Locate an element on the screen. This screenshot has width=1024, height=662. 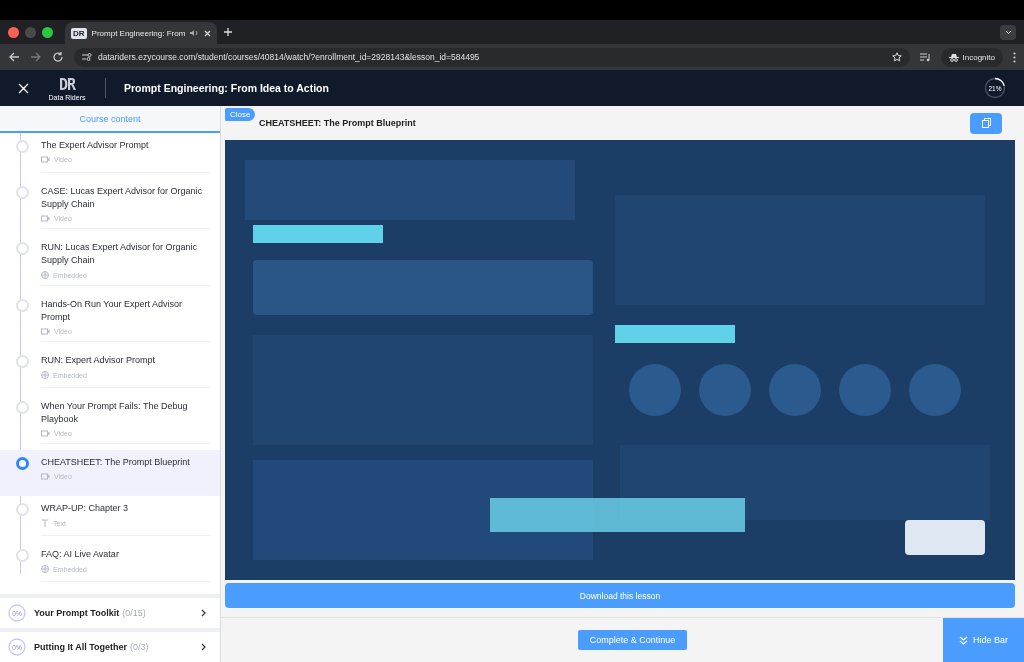
site-settings-icon is located at coordinates (87, 57).